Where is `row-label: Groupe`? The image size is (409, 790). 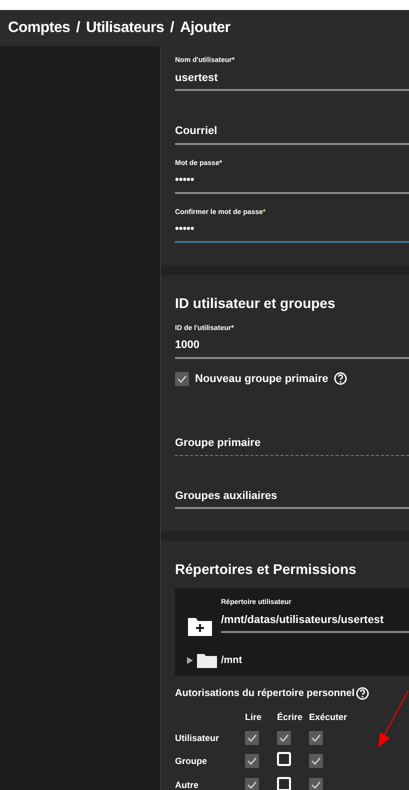 row-label: Groupe is located at coordinates (191, 761).